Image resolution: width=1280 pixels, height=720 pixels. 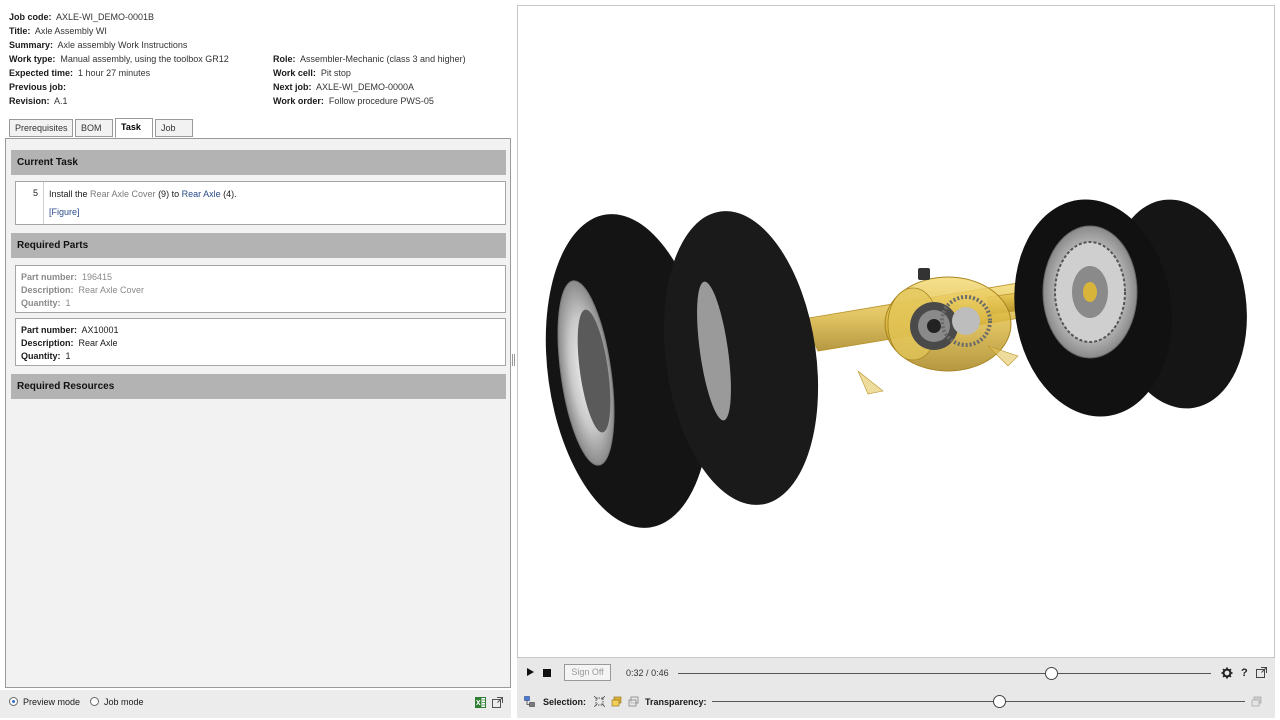 I want to click on play-icon, so click(x=530, y=672).